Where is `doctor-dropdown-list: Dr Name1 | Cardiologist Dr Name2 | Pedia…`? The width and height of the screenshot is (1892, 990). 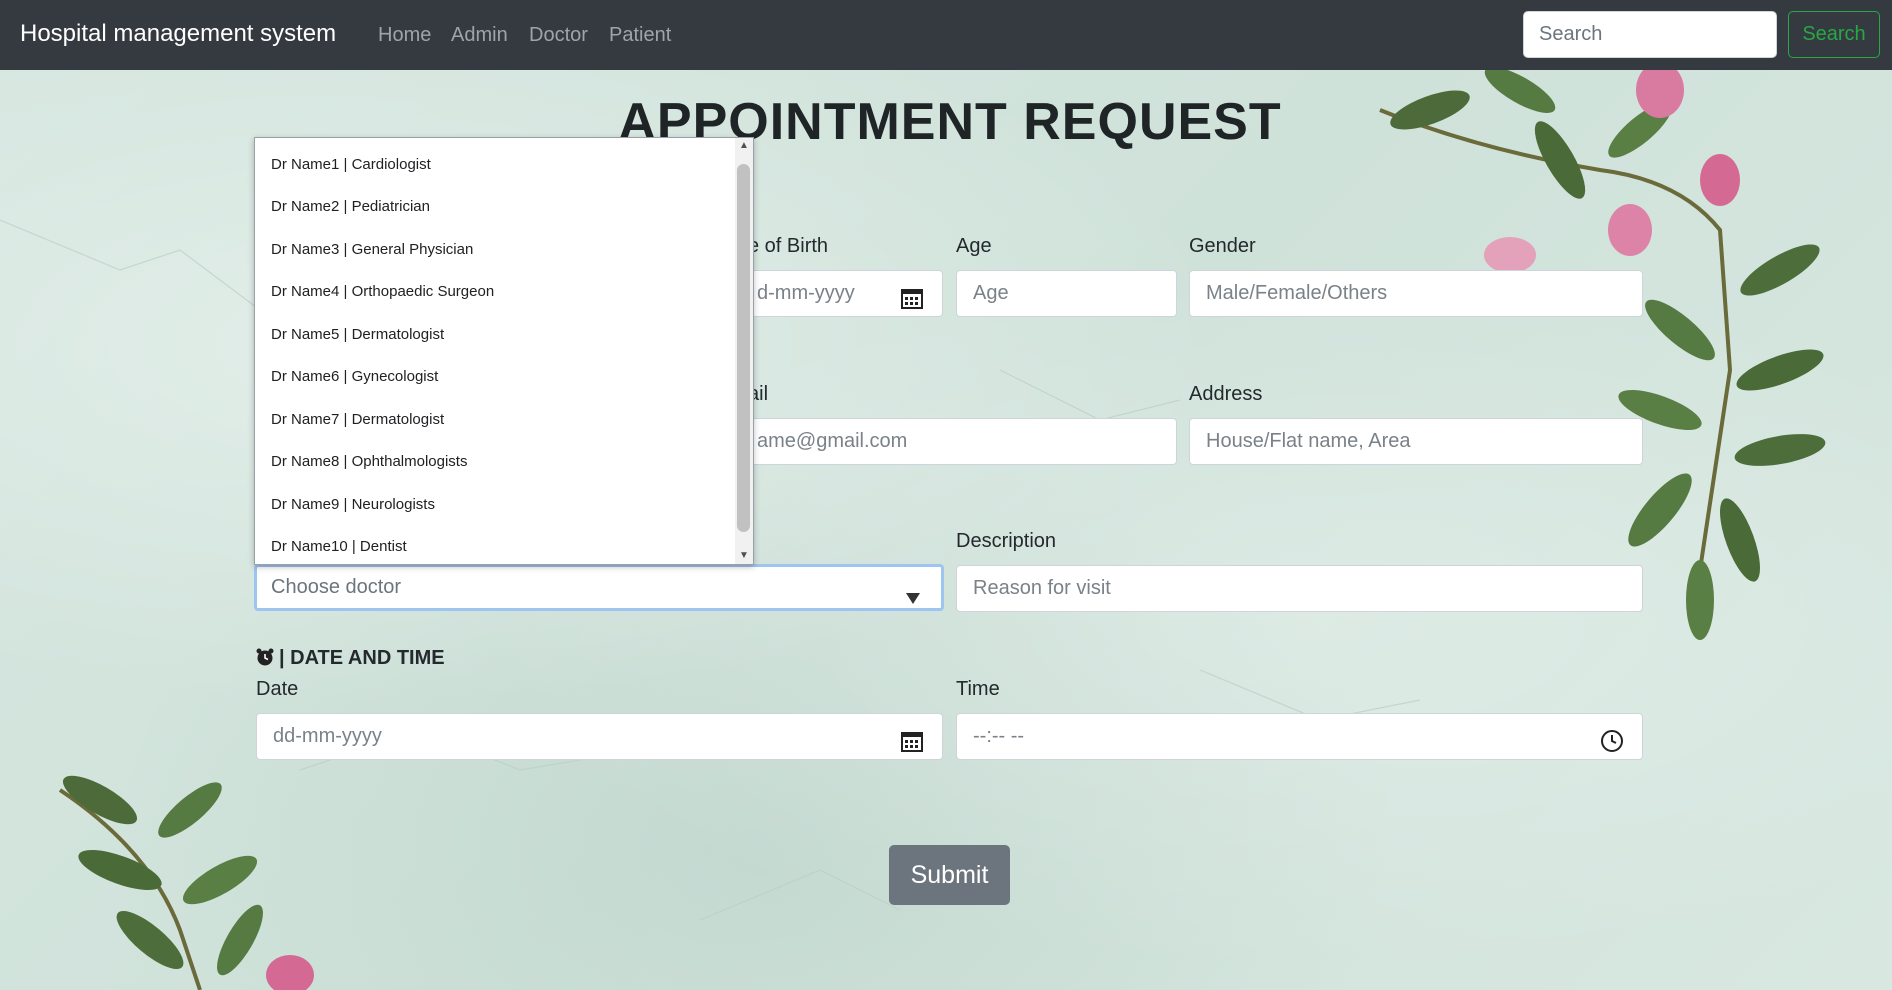
doctor-dropdown-list: Dr Name1 | Cardiologist Dr Name2 | Pedia… is located at coordinates (504, 351).